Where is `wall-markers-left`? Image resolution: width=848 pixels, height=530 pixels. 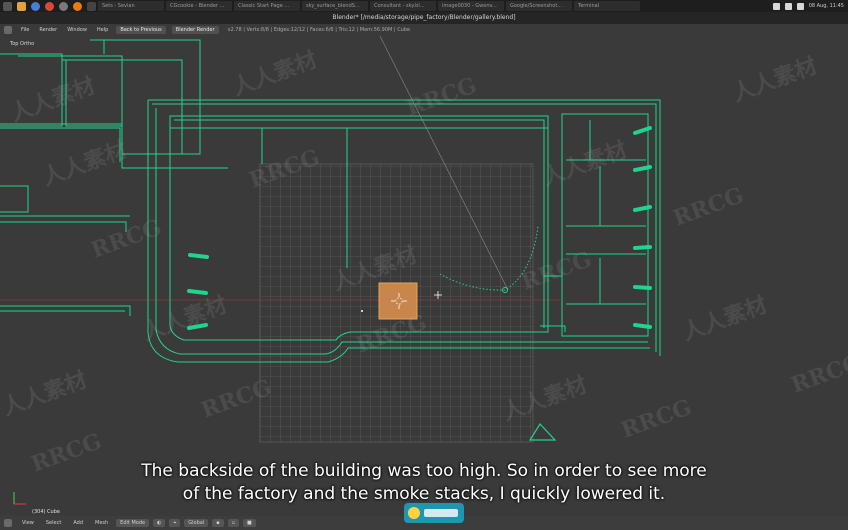 wall-markers-left is located at coordinates (198, 291).